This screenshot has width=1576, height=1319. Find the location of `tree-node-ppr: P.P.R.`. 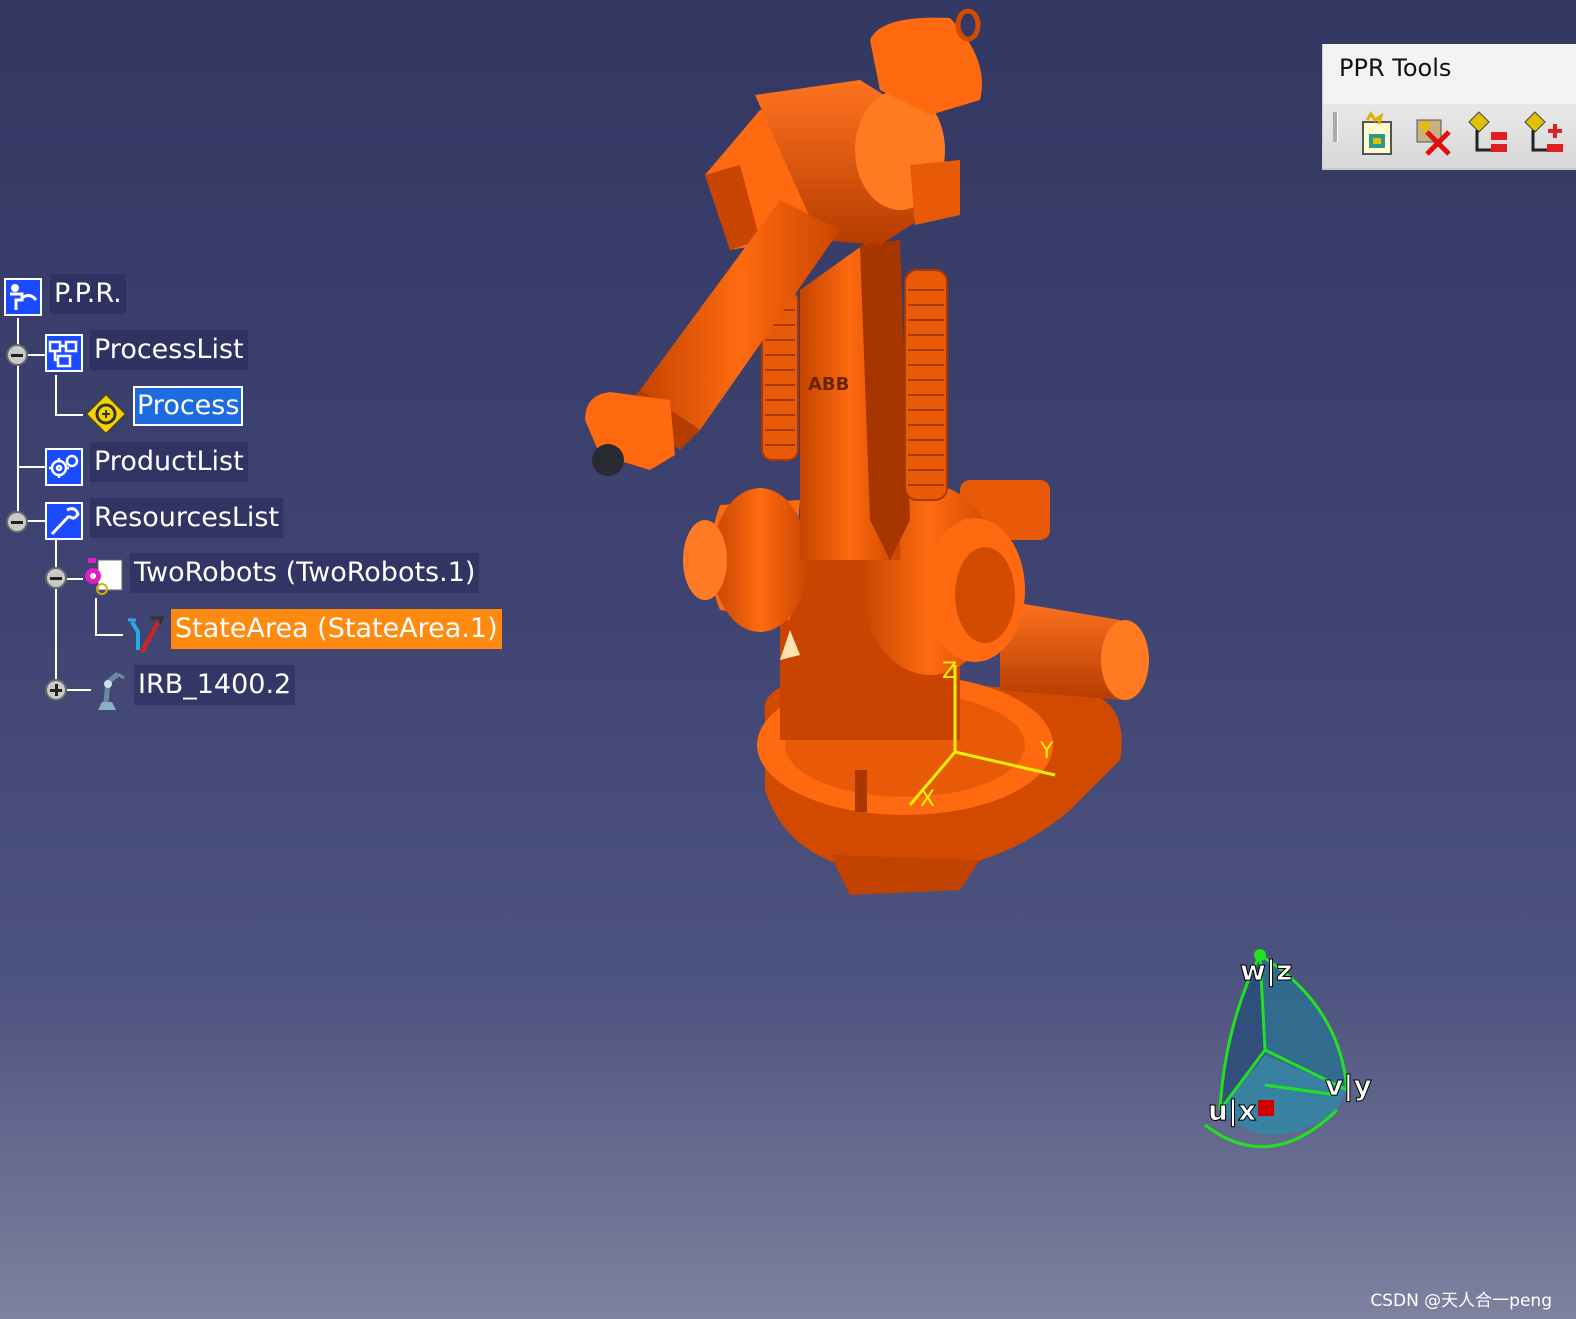

tree-node-ppr: P.P.R. is located at coordinates (88, 294).